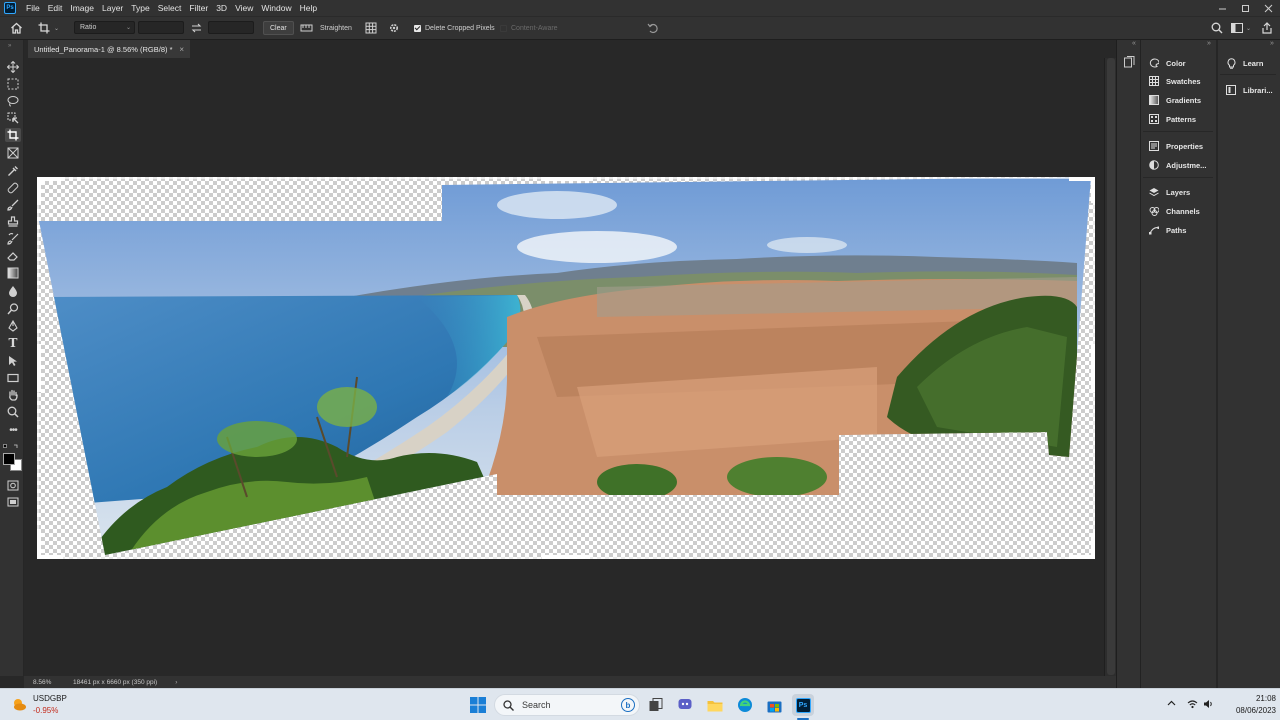 Image resolution: width=1280 pixels, height=720 pixels. I want to click on move-tool, so click(13, 67).